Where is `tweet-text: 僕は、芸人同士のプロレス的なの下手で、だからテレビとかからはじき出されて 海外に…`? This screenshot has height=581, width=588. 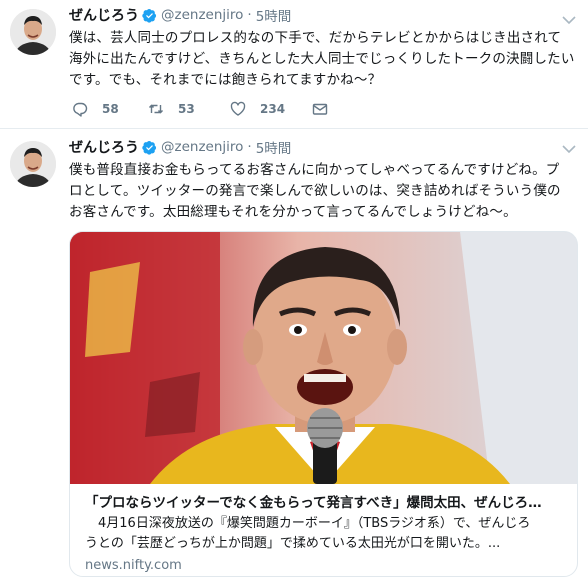
tweet-text: 僕は、芸人同士のプロレス的なの下手で、だからテレビとかからはじき出されて 海外に… is located at coordinates (325, 59).